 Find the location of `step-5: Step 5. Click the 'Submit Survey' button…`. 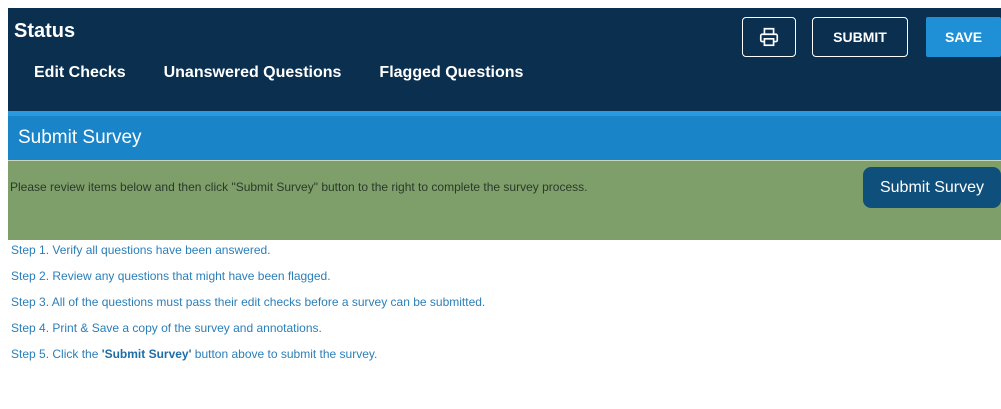

step-5: Step 5. Click the 'Submit Survey' button… is located at coordinates (248, 358).